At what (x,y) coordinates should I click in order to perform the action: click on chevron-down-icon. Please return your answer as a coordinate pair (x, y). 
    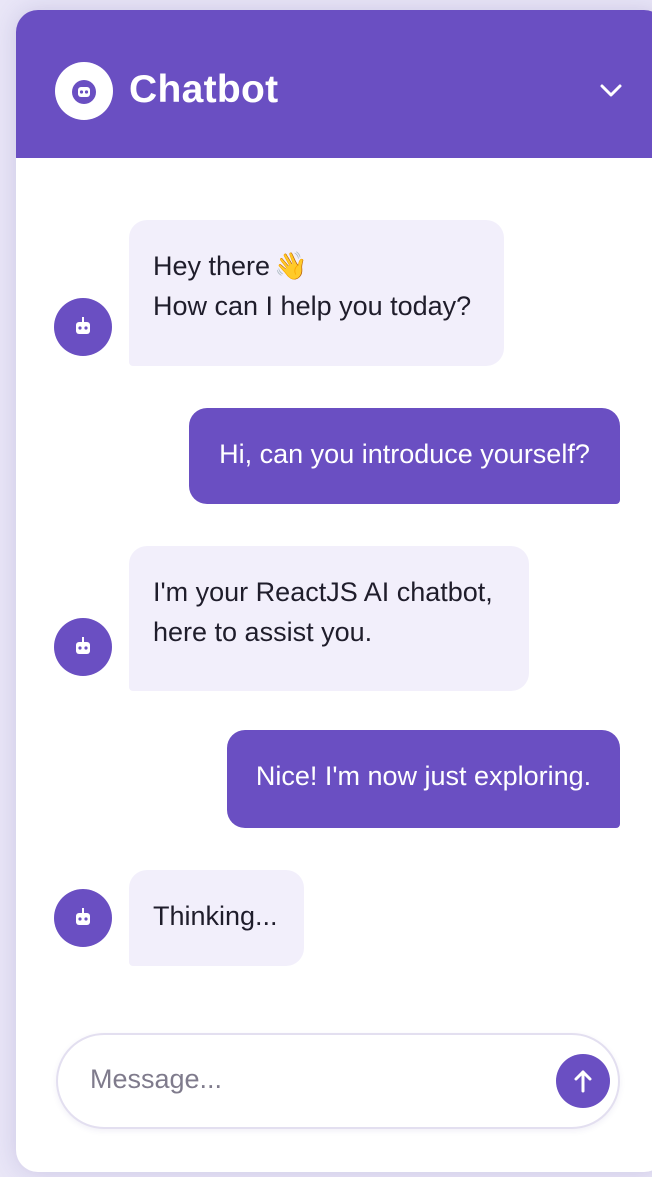
    Looking at the image, I should click on (611, 90).